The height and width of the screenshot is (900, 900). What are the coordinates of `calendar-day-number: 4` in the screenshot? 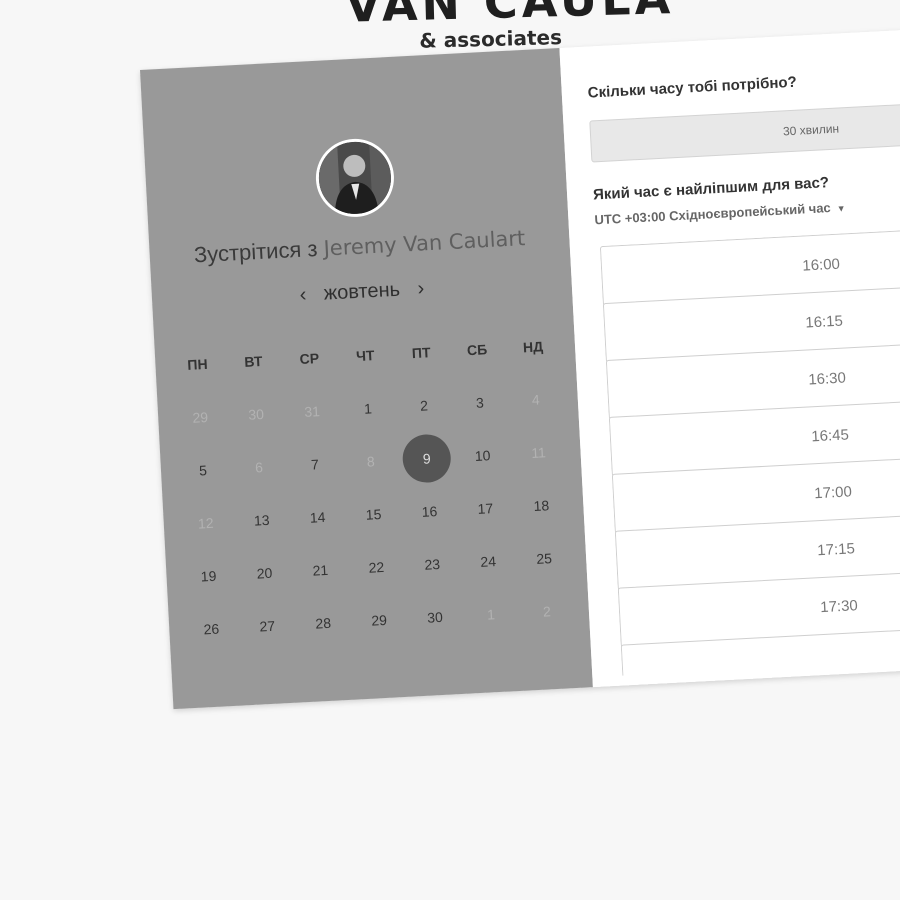 It's located at (536, 399).